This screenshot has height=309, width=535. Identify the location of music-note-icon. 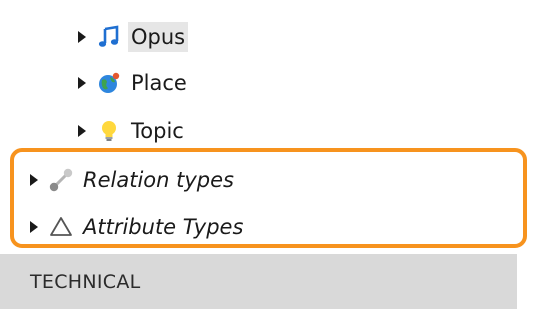
(109, 37).